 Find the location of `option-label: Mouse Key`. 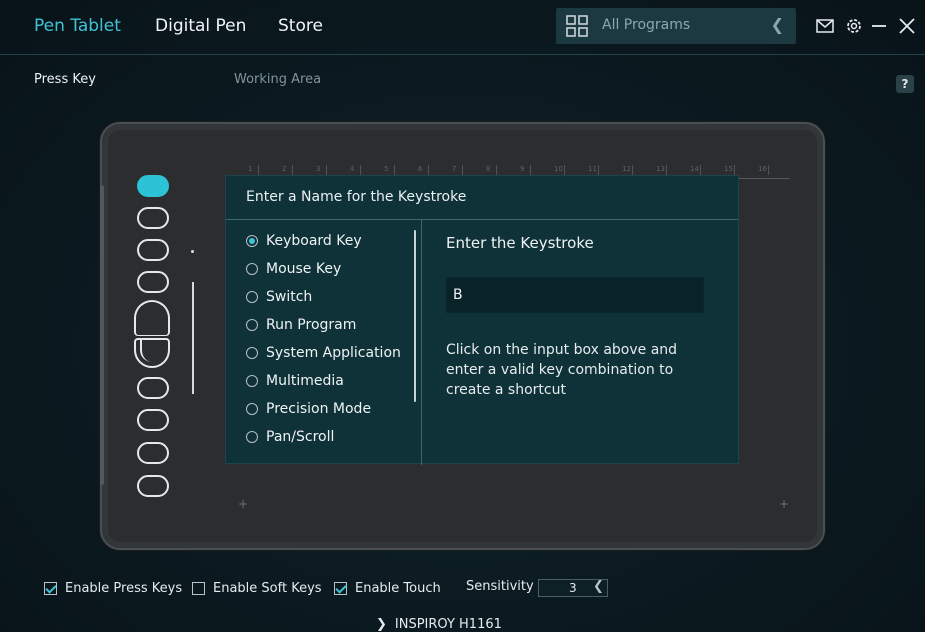

option-label: Mouse Key is located at coordinates (304, 269).